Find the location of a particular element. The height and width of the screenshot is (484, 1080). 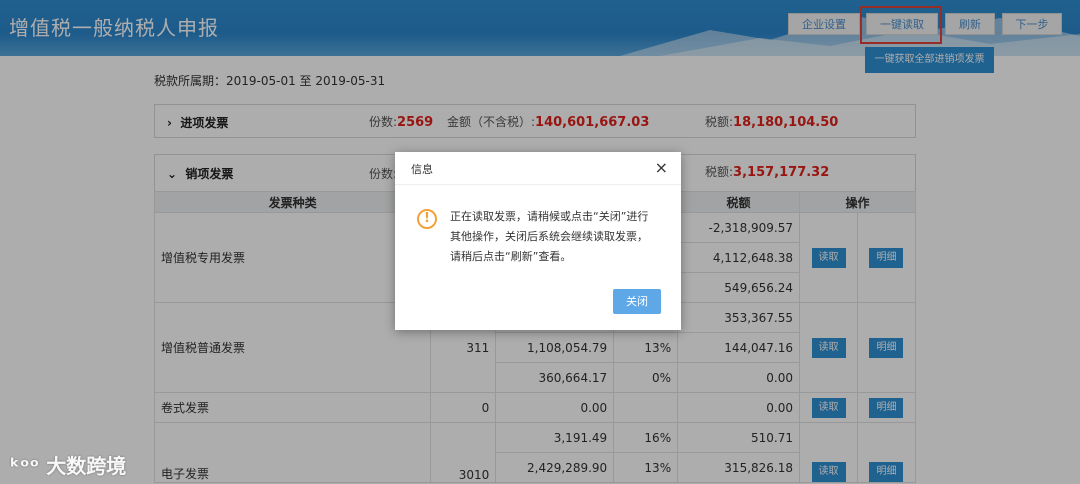

dialog-close-button: 关闭 is located at coordinates (637, 301).